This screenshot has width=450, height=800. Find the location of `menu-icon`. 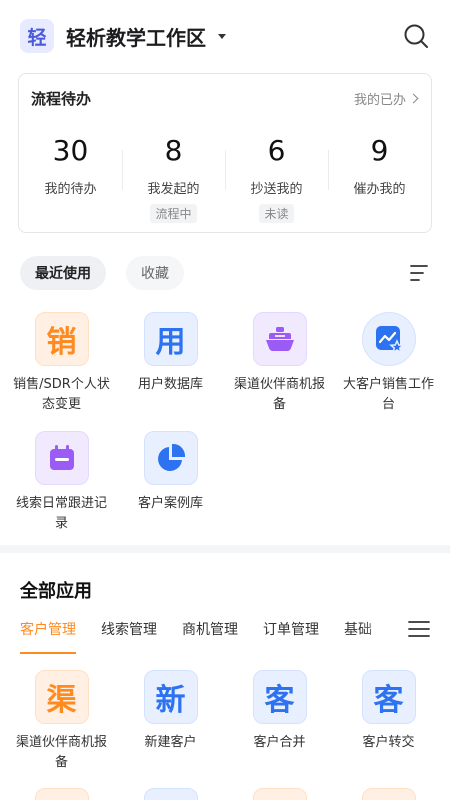

menu-icon is located at coordinates (419, 629).